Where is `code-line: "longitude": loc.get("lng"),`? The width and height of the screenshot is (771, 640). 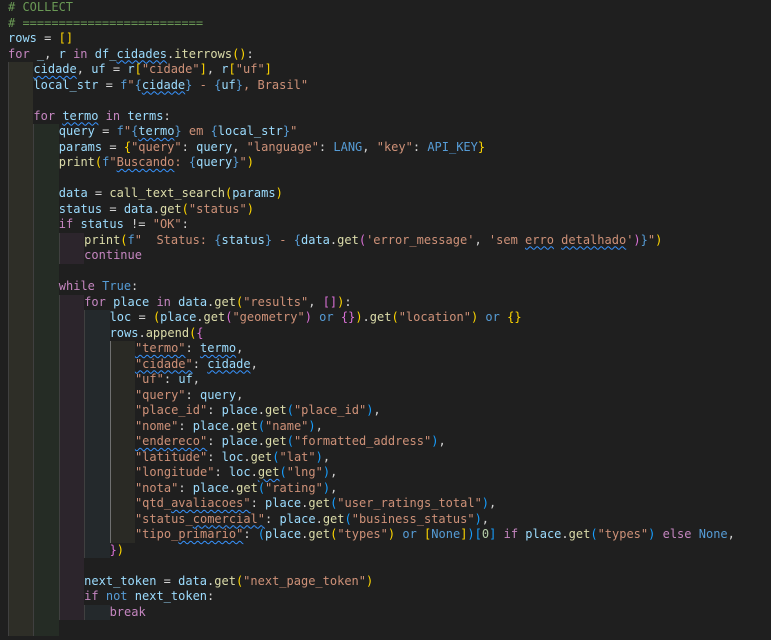
code-line: "longitude": loc.get("lng"), is located at coordinates (385, 473).